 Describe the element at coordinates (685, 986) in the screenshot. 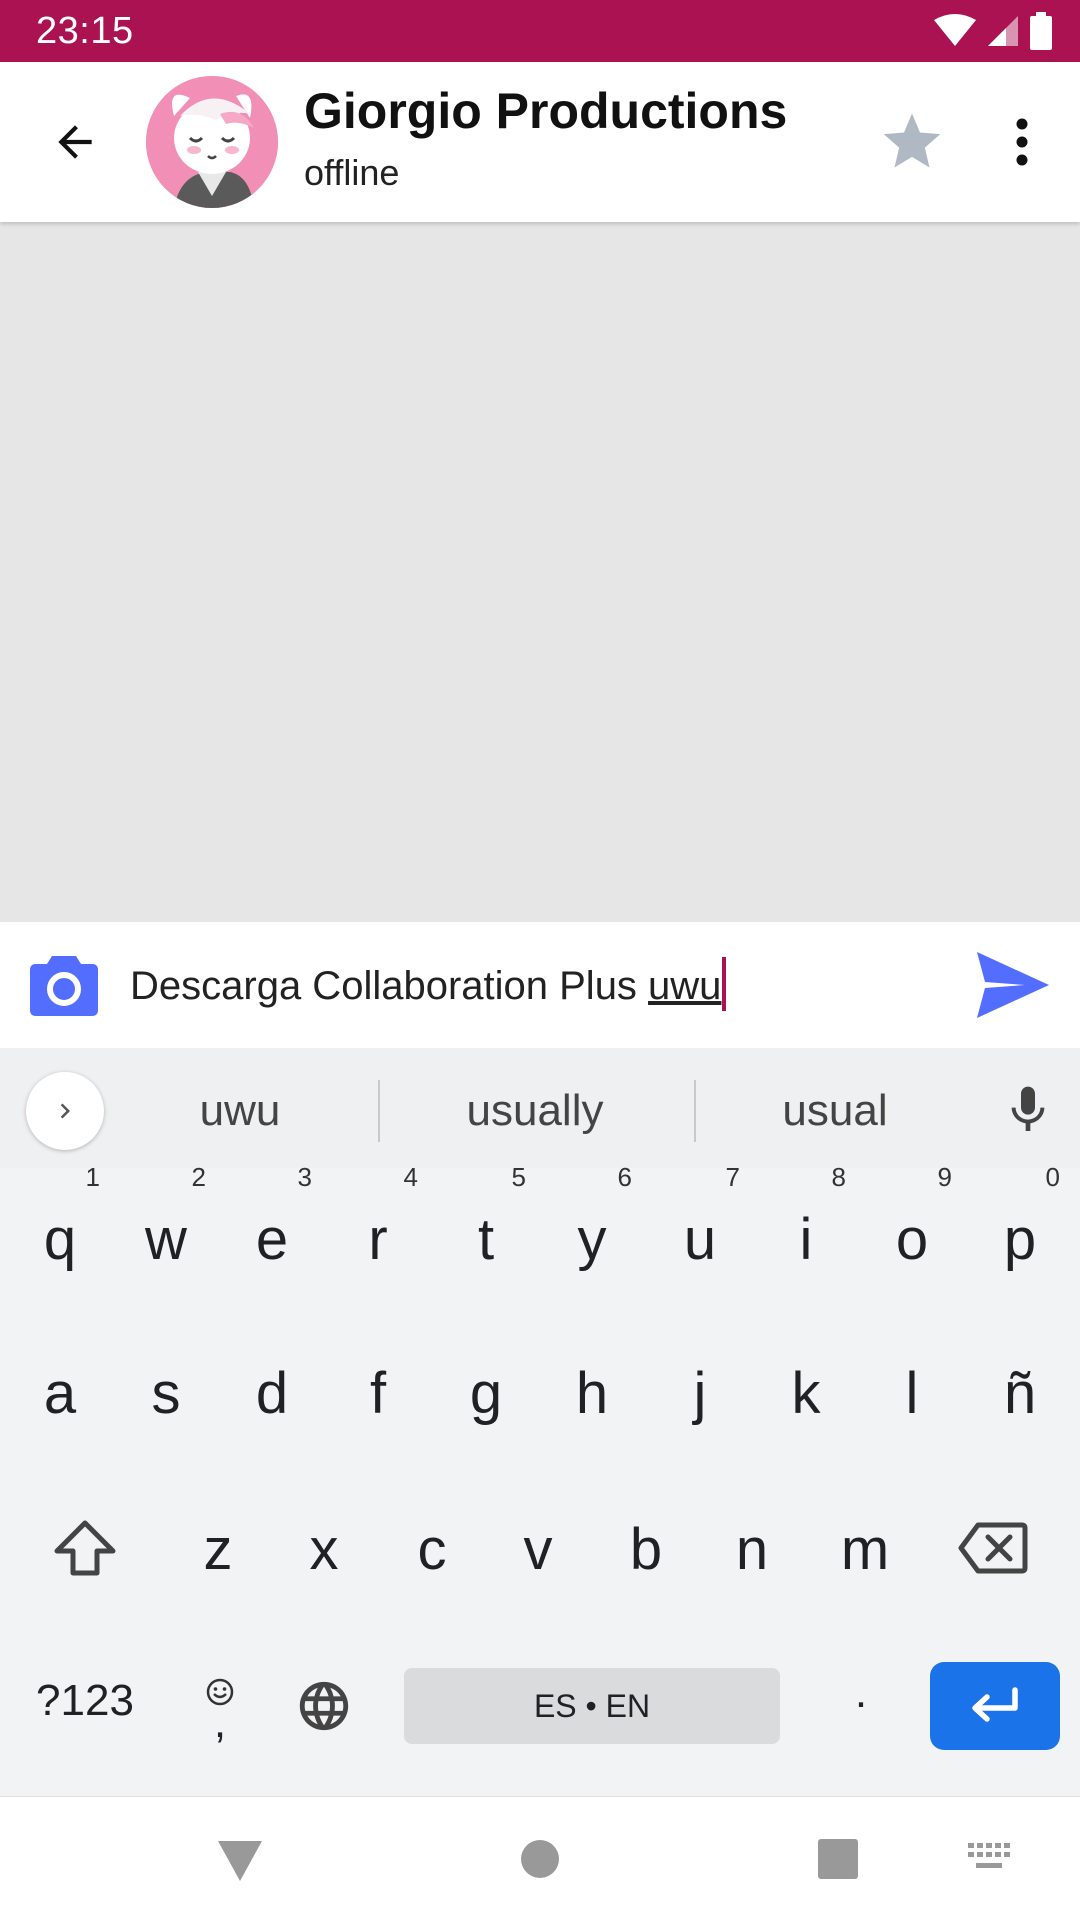

I see `composing-word: uwu` at that location.